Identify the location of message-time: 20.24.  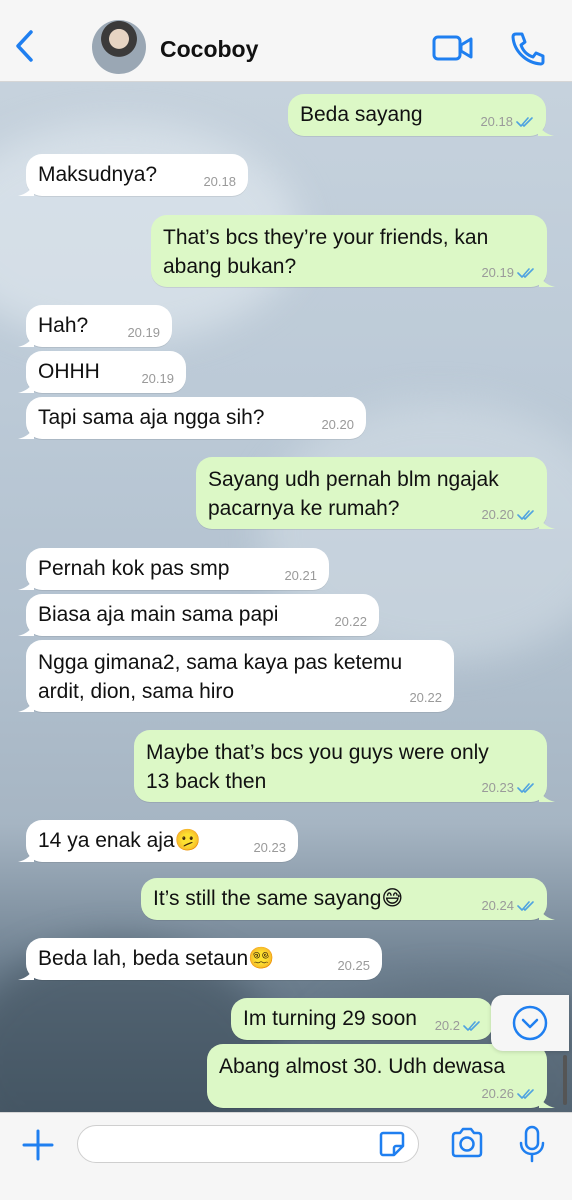
(497, 905).